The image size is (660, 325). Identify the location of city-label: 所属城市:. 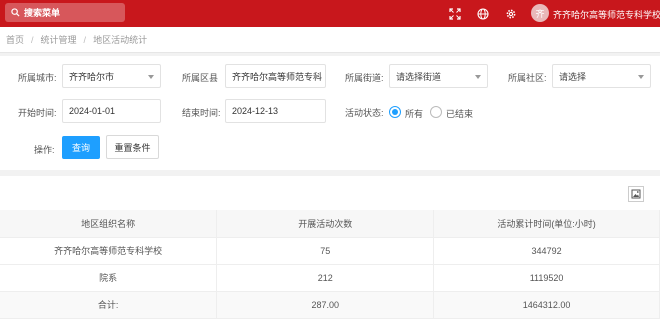
(37, 78).